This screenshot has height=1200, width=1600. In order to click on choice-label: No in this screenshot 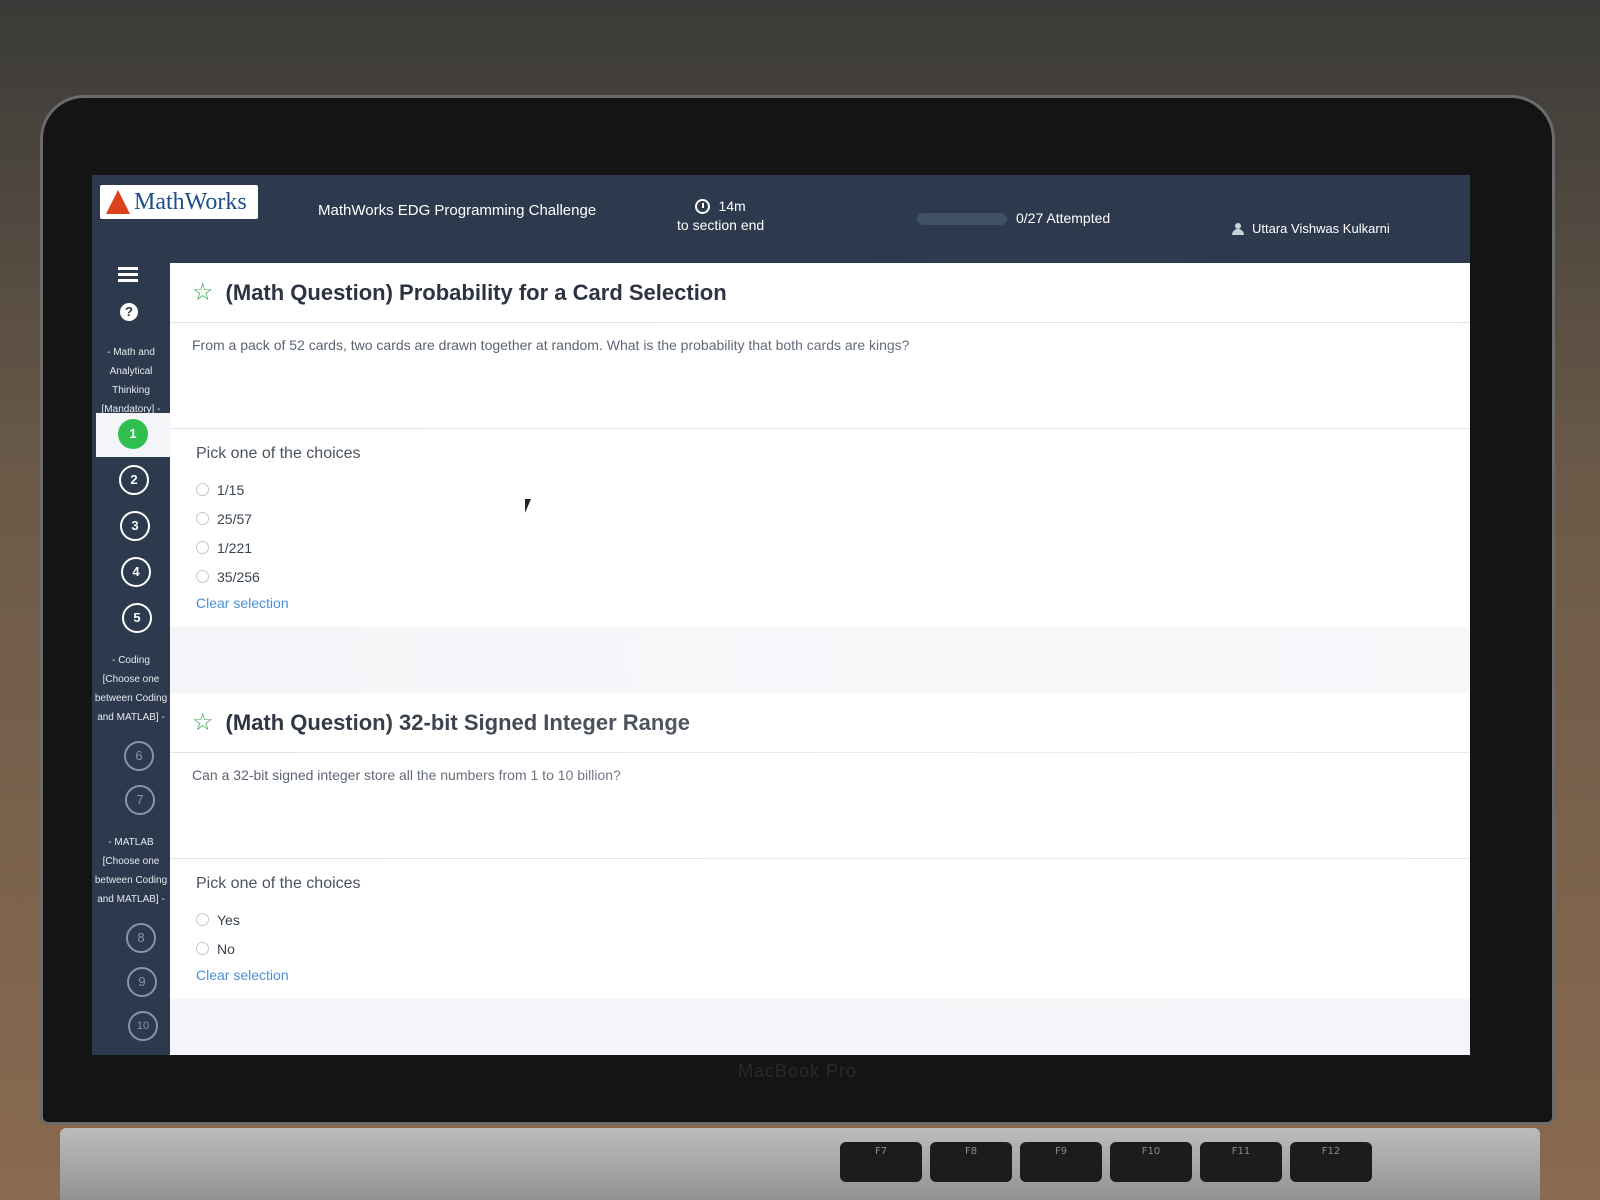, I will do `click(226, 948)`.